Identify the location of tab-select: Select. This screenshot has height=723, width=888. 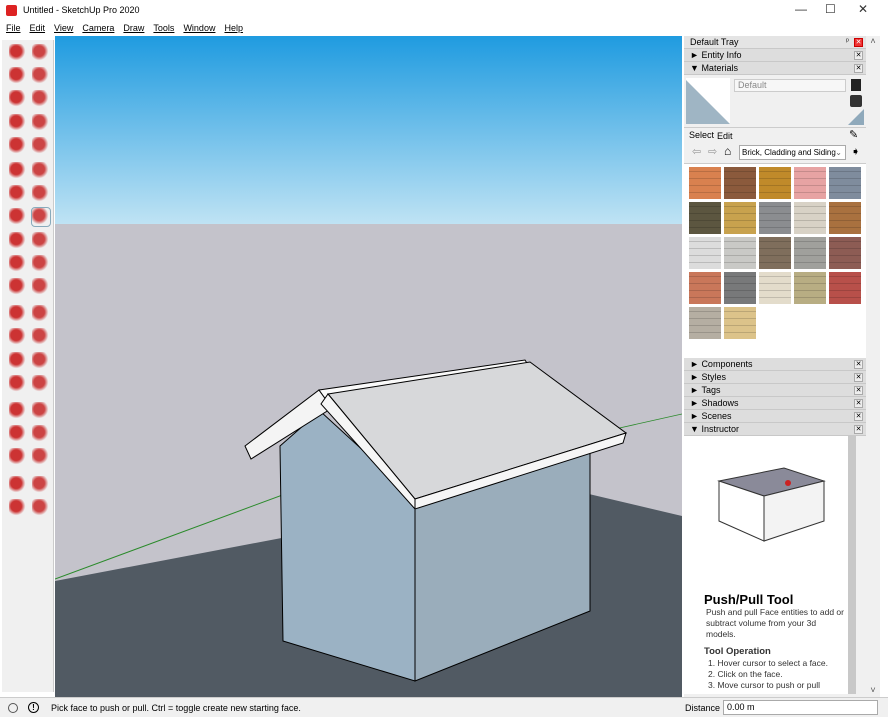
(701, 135).